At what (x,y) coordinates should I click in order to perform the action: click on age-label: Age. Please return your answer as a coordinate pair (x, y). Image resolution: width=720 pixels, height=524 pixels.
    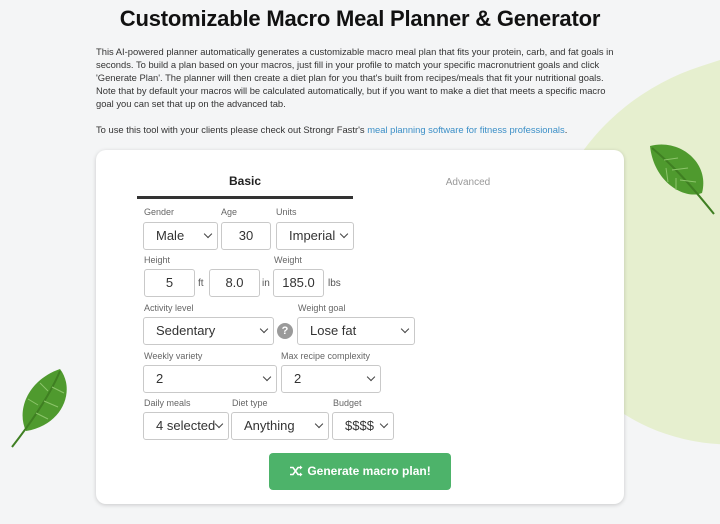
    Looking at the image, I should click on (229, 212).